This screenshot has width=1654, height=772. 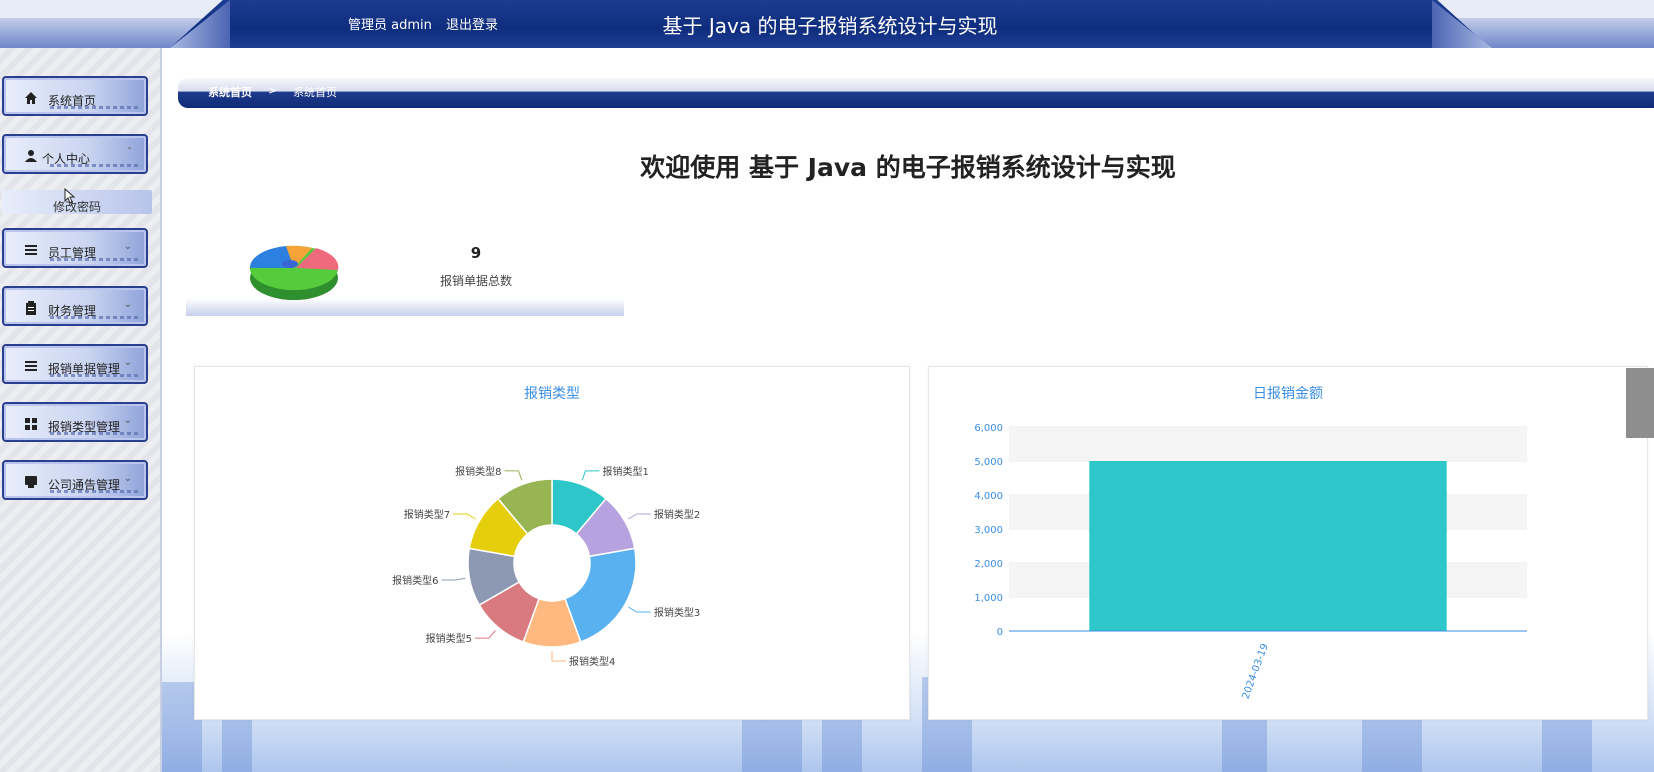 What do you see at coordinates (405, 275) in the screenshot?
I see `stat-card-total-docs: 9 报销单据总数` at bounding box center [405, 275].